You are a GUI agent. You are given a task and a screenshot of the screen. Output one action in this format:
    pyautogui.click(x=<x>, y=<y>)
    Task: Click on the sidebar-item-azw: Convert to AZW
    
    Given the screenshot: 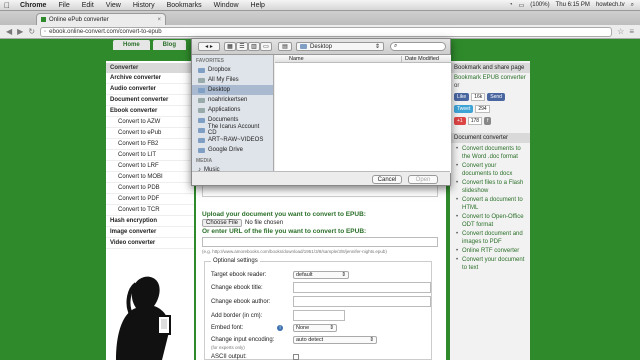 What is the action you would take?
    pyautogui.click(x=150, y=122)
    